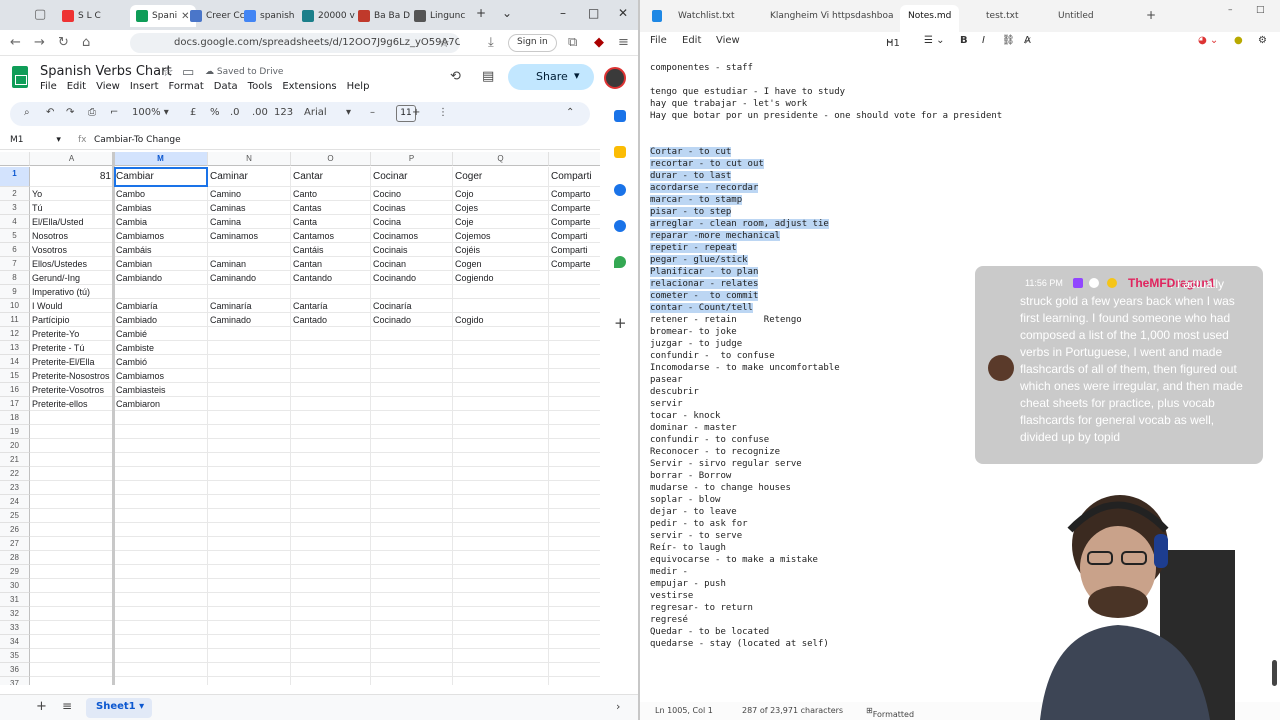 The image size is (1280, 723). What do you see at coordinates (412, 159) in the screenshot?
I see `column-header: P` at bounding box center [412, 159].